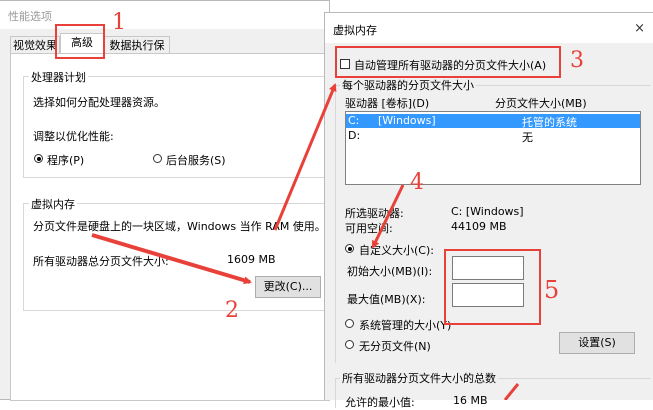 This screenshot has width=653, height=410. I want to click on arrow-bottom-partial, so click(511, 391).